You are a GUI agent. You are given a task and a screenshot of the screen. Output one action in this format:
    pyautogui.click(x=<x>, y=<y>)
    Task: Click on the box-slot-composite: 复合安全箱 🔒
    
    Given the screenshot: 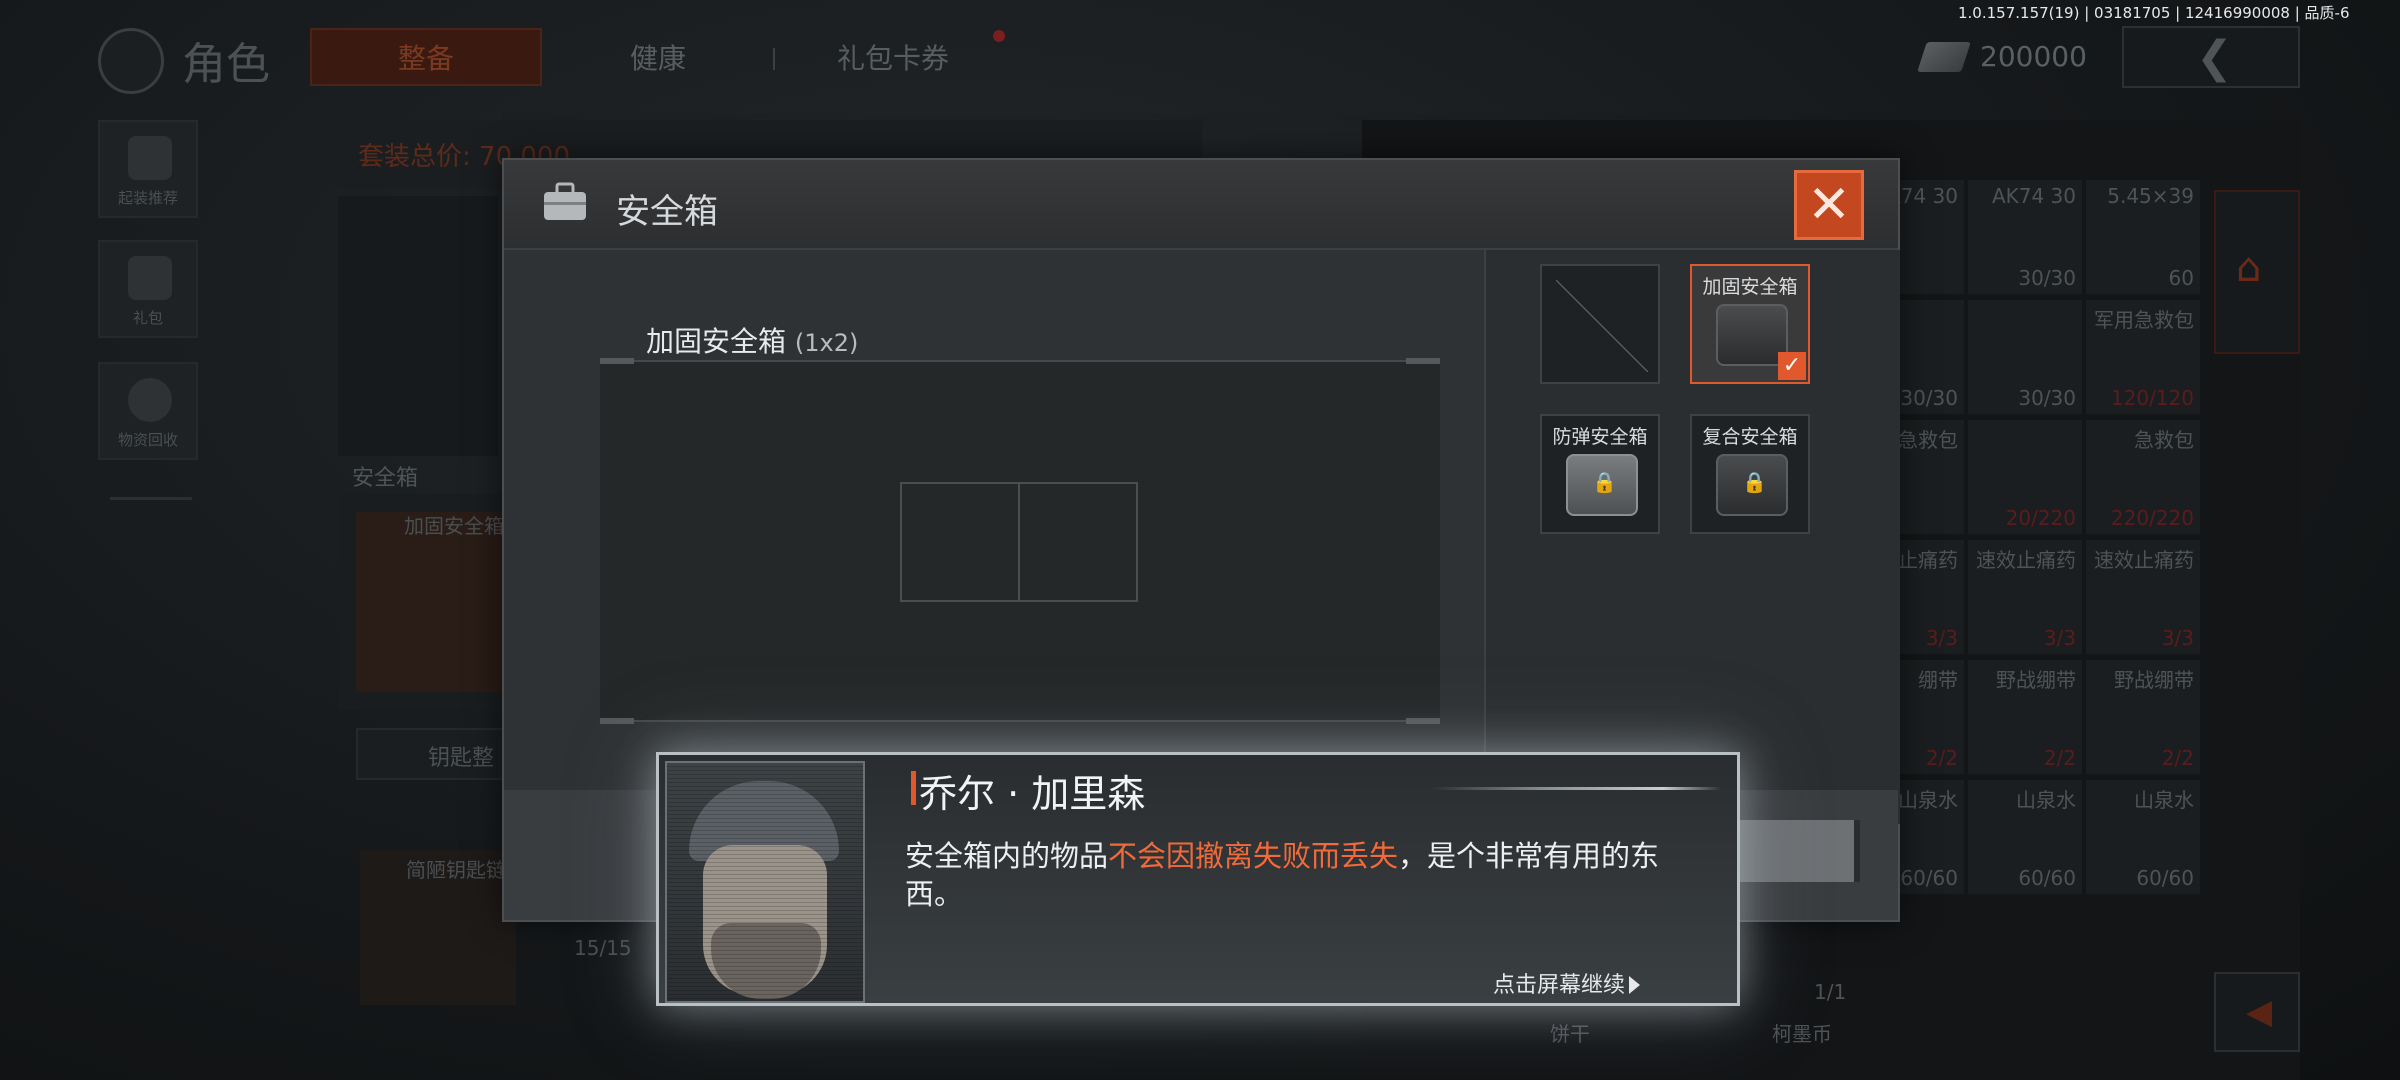 What is the action you would take?
    pyautogui.click(x=1750, y=474)
    